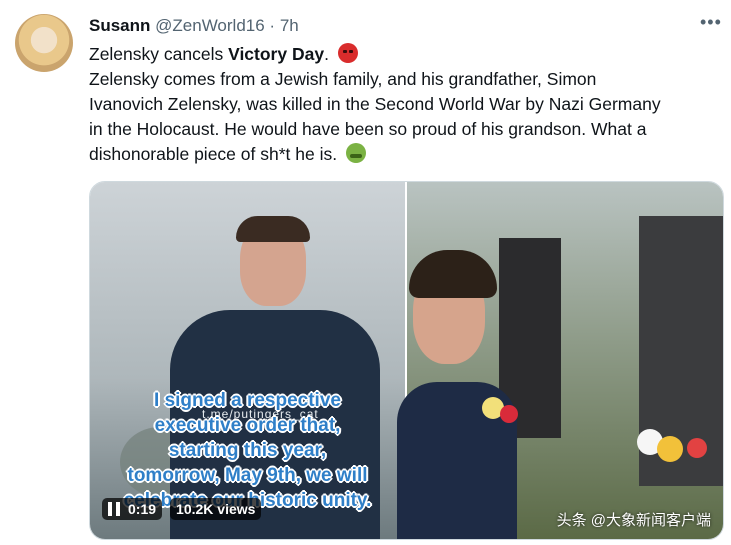 The width and height of the screenshot is (731, 545). I want to click on tweet-header: Susann @ZenWorld16 · 7h, so click(194, 26).